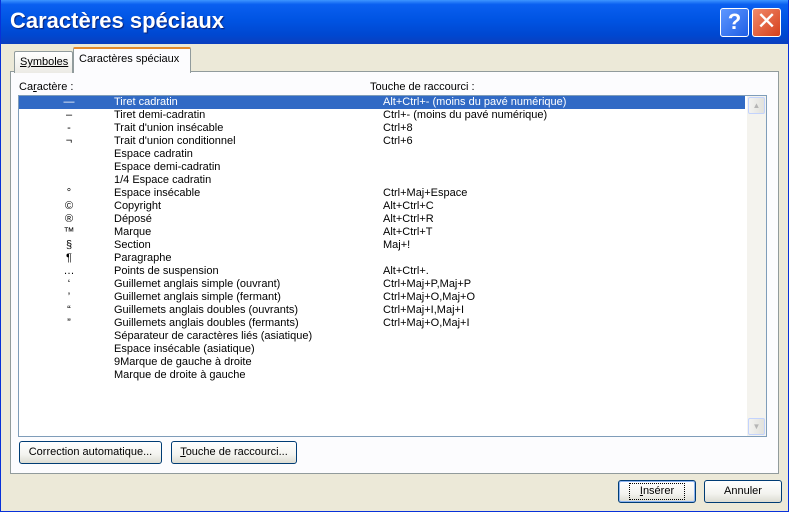 Image resolution: width=789 pixels, height=512 pixels. What do you see at coordinates (138, 206) in the screenshot?
I see `list-item-name: Copyright` at bounding box center [138, 206].